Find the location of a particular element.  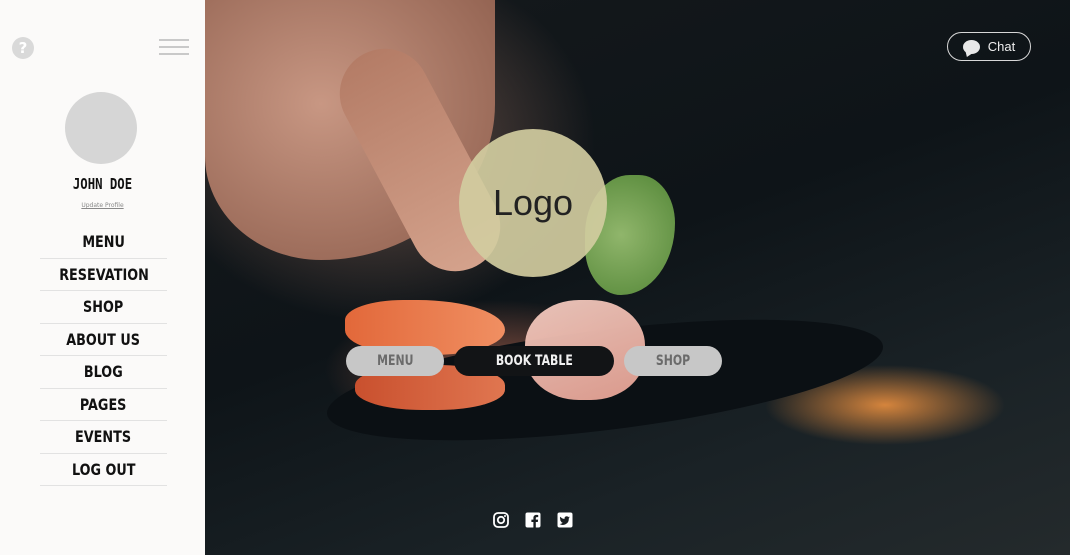

shop-button-label: SHOP is located at coordinates (673, 361).